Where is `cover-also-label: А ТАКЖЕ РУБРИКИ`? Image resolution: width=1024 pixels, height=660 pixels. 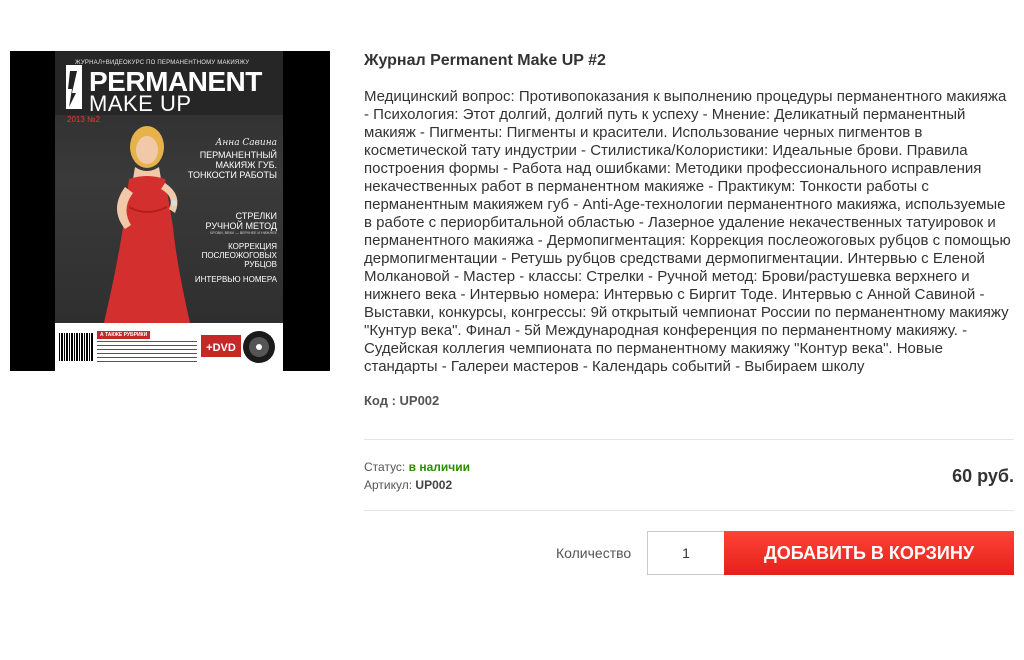 cover-also-label: А ТАКЖЕ РУБРИКИ is located at coordinates (124, 335).